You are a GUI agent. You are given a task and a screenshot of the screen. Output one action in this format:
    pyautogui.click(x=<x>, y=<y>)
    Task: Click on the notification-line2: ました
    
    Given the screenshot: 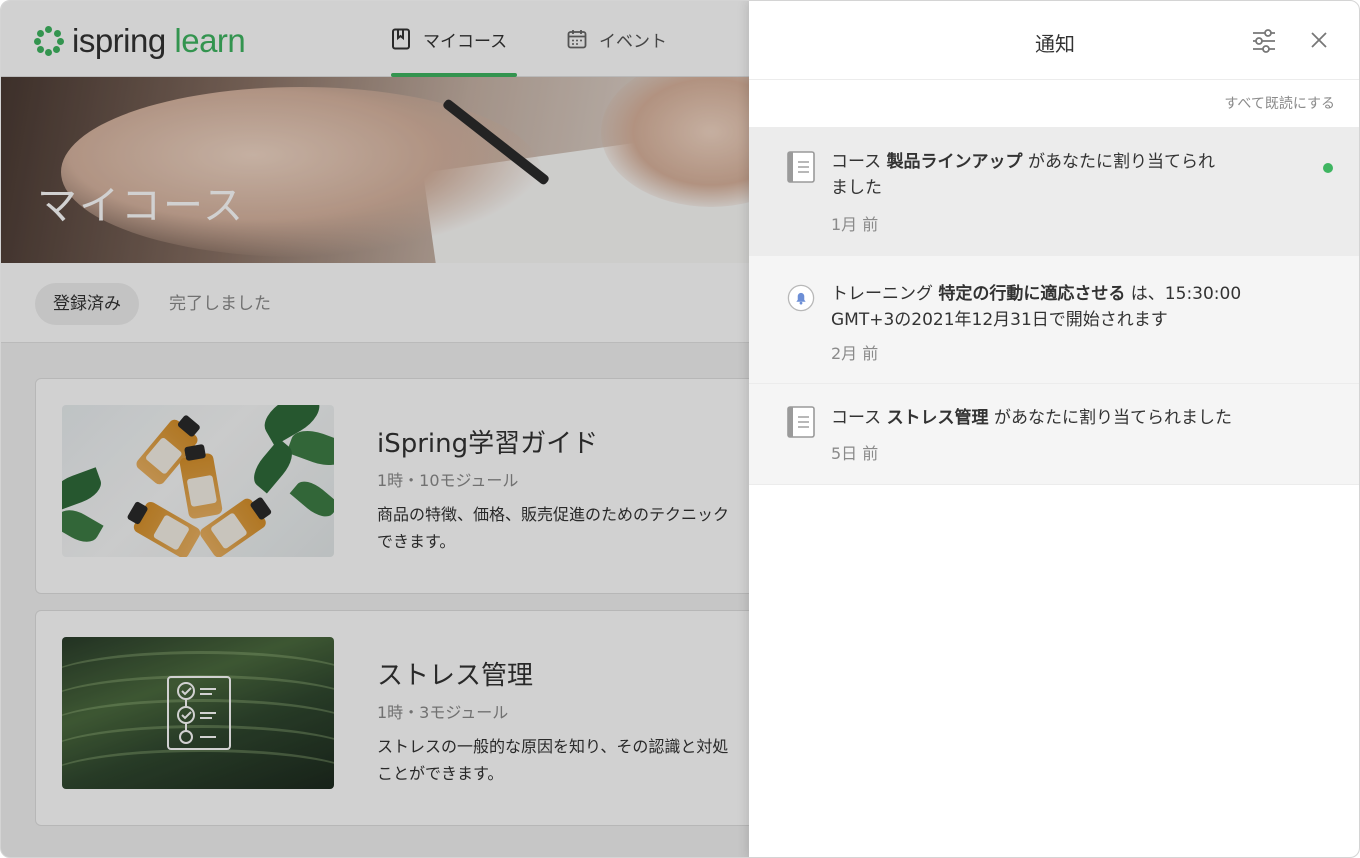 What is the action you would take?
    pyautogui.click(x=856, y=188)
    